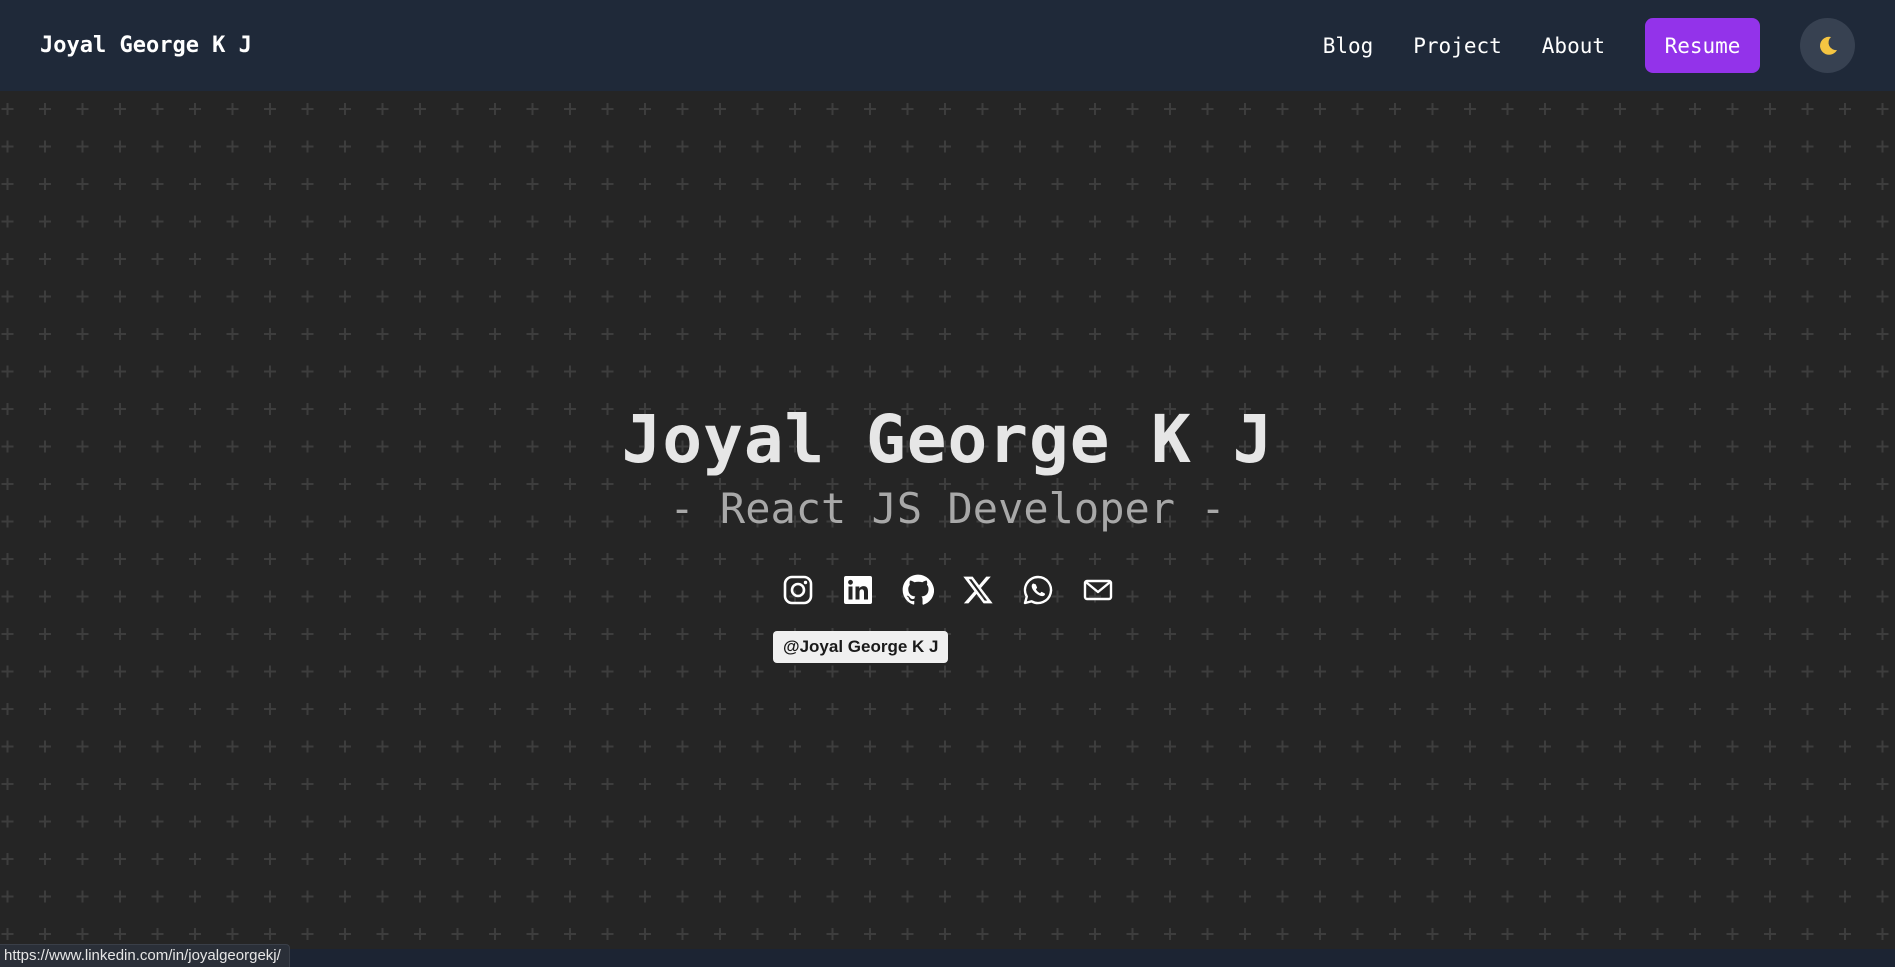  I want to click on linkedin-icon, so click(858, 590).